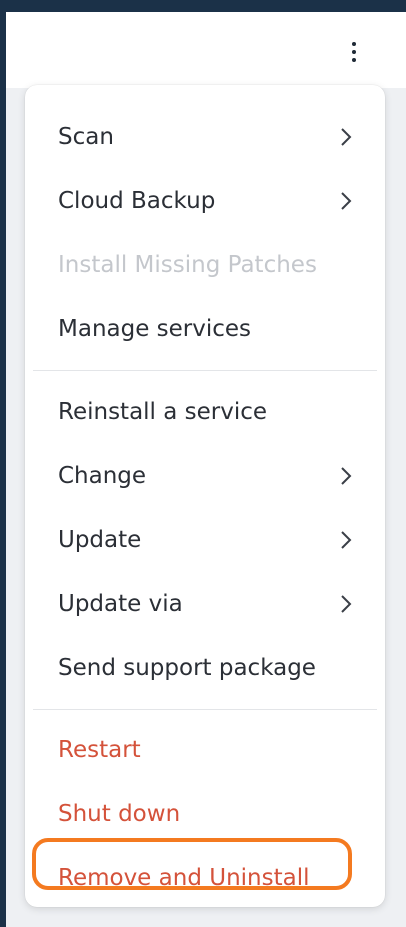 The image size is (406, 927). I want to click on menu-item-reinstall-service: Reinstall a service, so click(205, 412).